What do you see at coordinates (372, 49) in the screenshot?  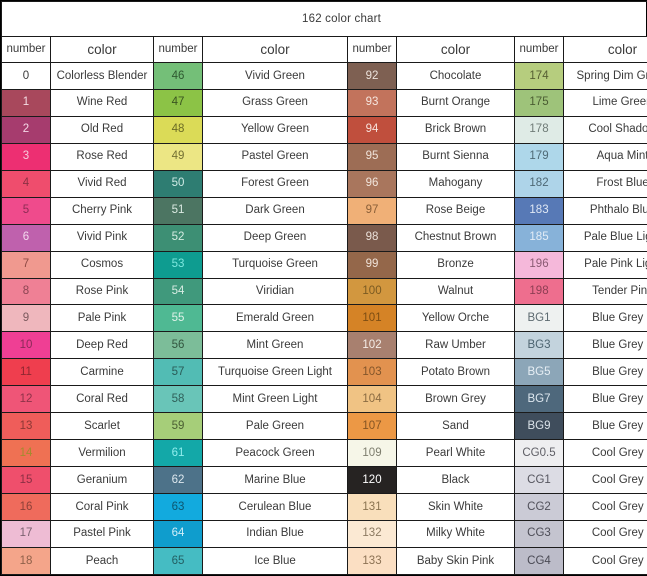 I see `header-number-3: number` at bounding box center [372, 49].